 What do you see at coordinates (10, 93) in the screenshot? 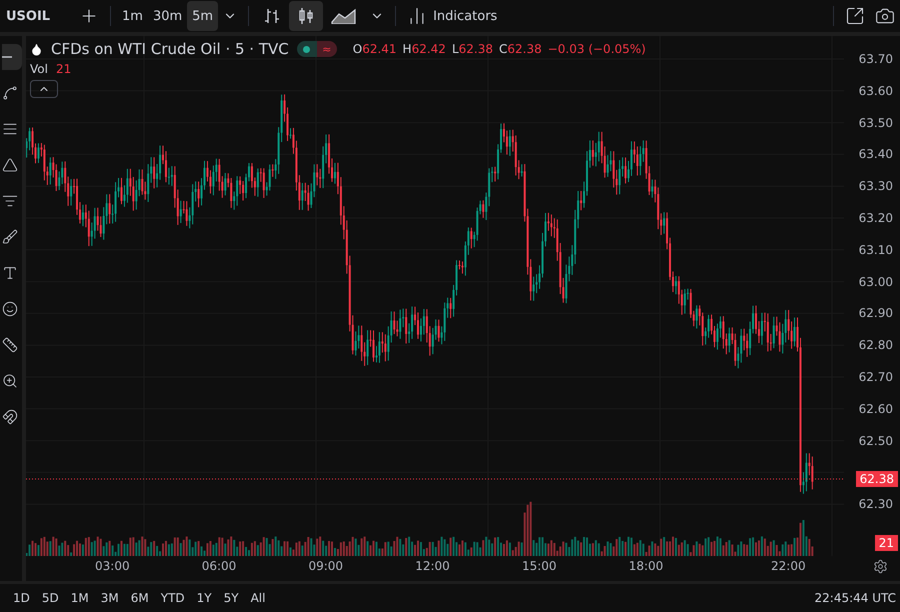
I see `trendline-icon` at bounding box center [10, 93].